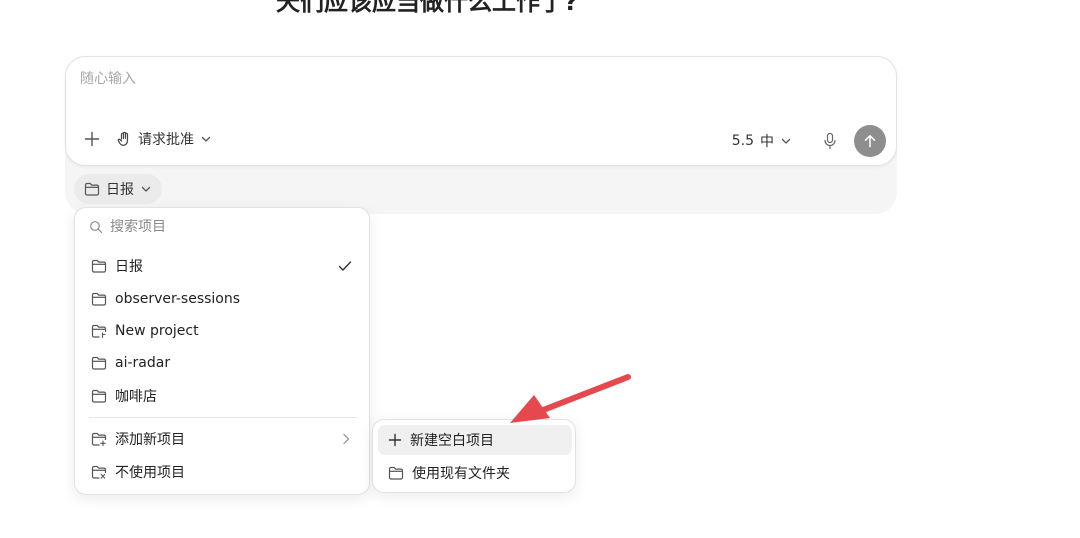  What do you see at coordinates (767, 142) in the screenshot?
I see `reasoning-effort-label: 中` at bounding box center [767, 142].